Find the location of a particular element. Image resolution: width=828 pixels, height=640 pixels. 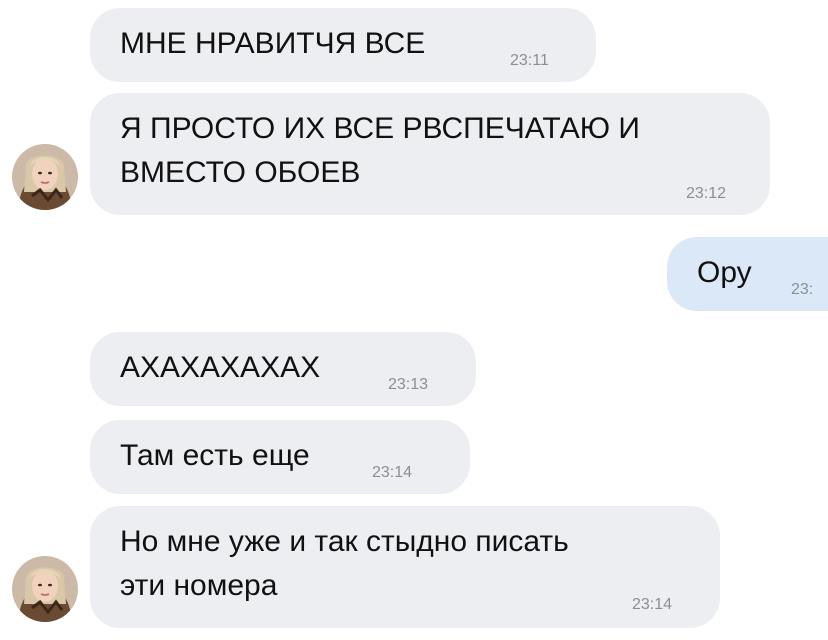

message-bubble-incoming: МНЕ НРАВИТЧЯ ВСЕ 23:11 is located at coordinates (343, 45).